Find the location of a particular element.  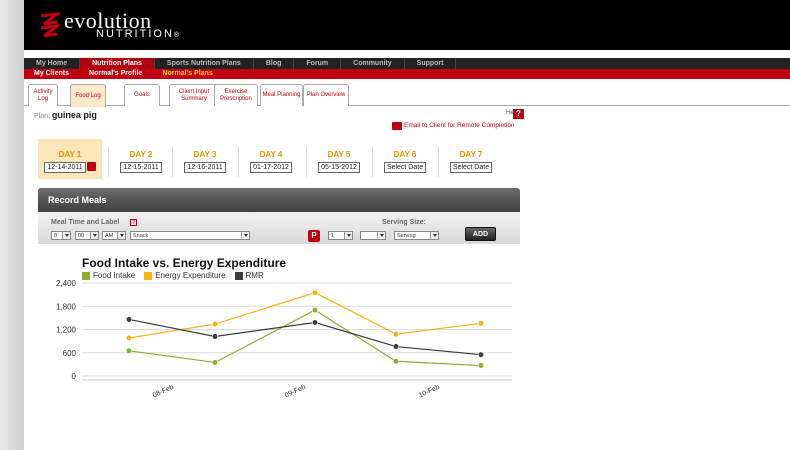

day-column: DAY 1 12-14-2011 is located at coordinates (70, 159).